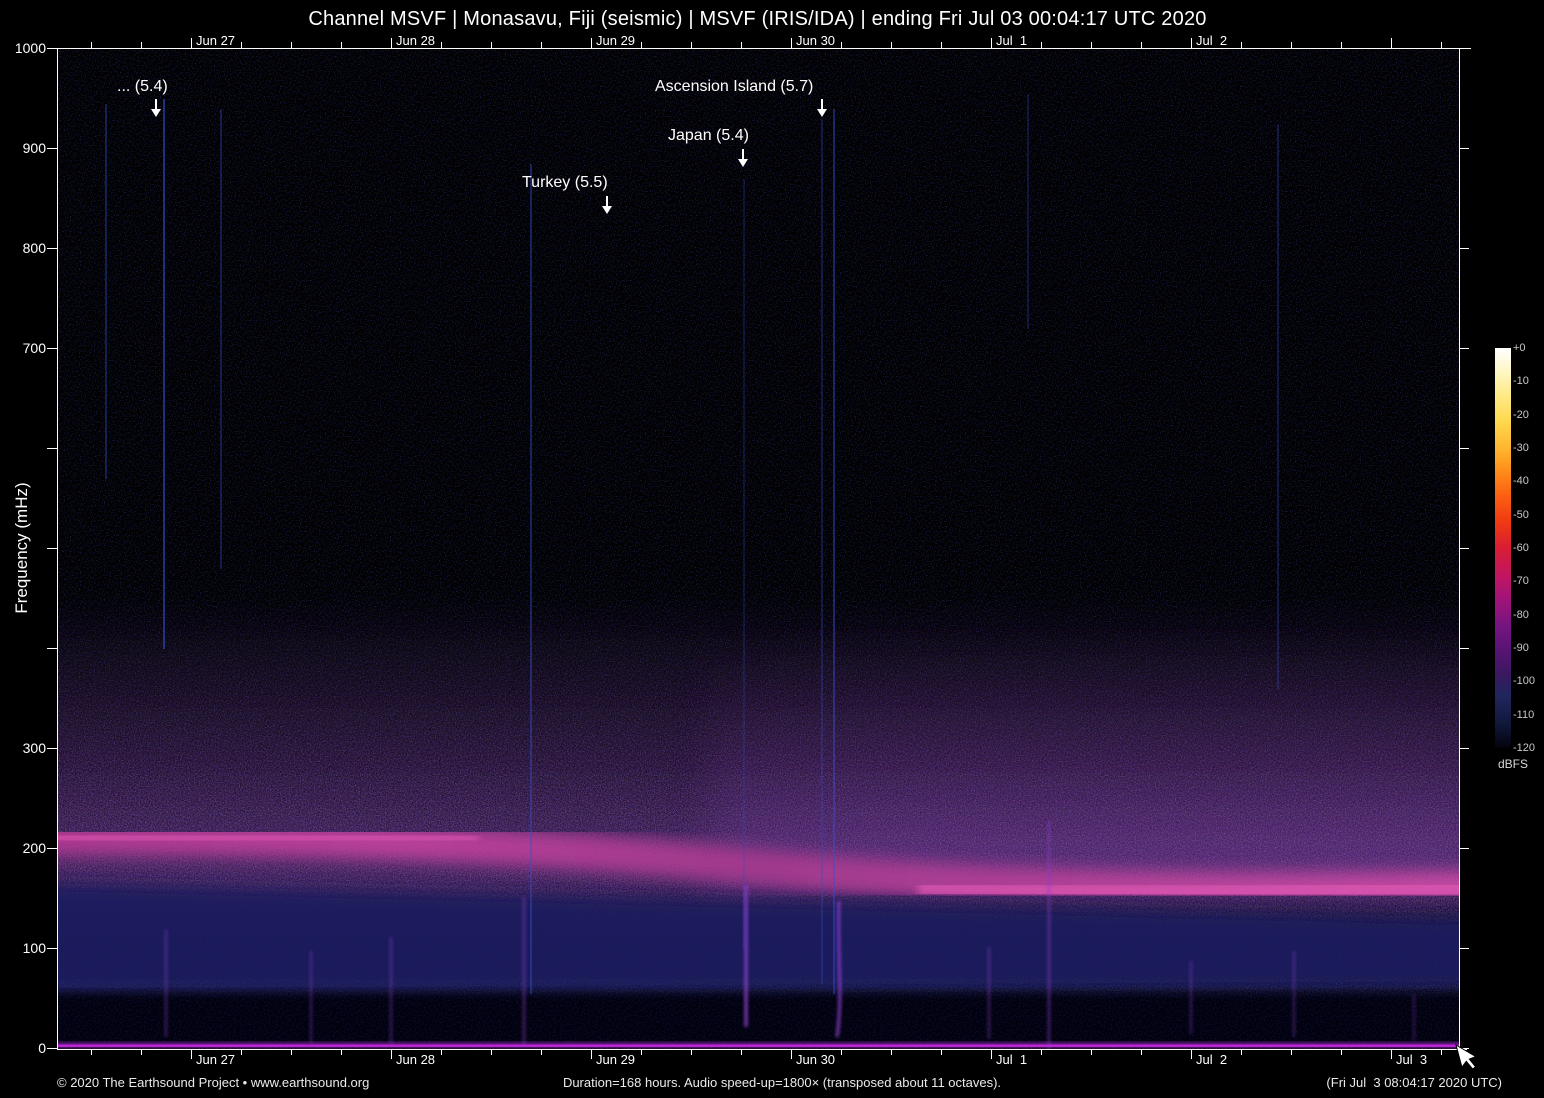  What do you see at coordinates (416, 40) in the screenshot?
I see `x-axis-top-label: Jun 28` at bounding box center [416, 40].